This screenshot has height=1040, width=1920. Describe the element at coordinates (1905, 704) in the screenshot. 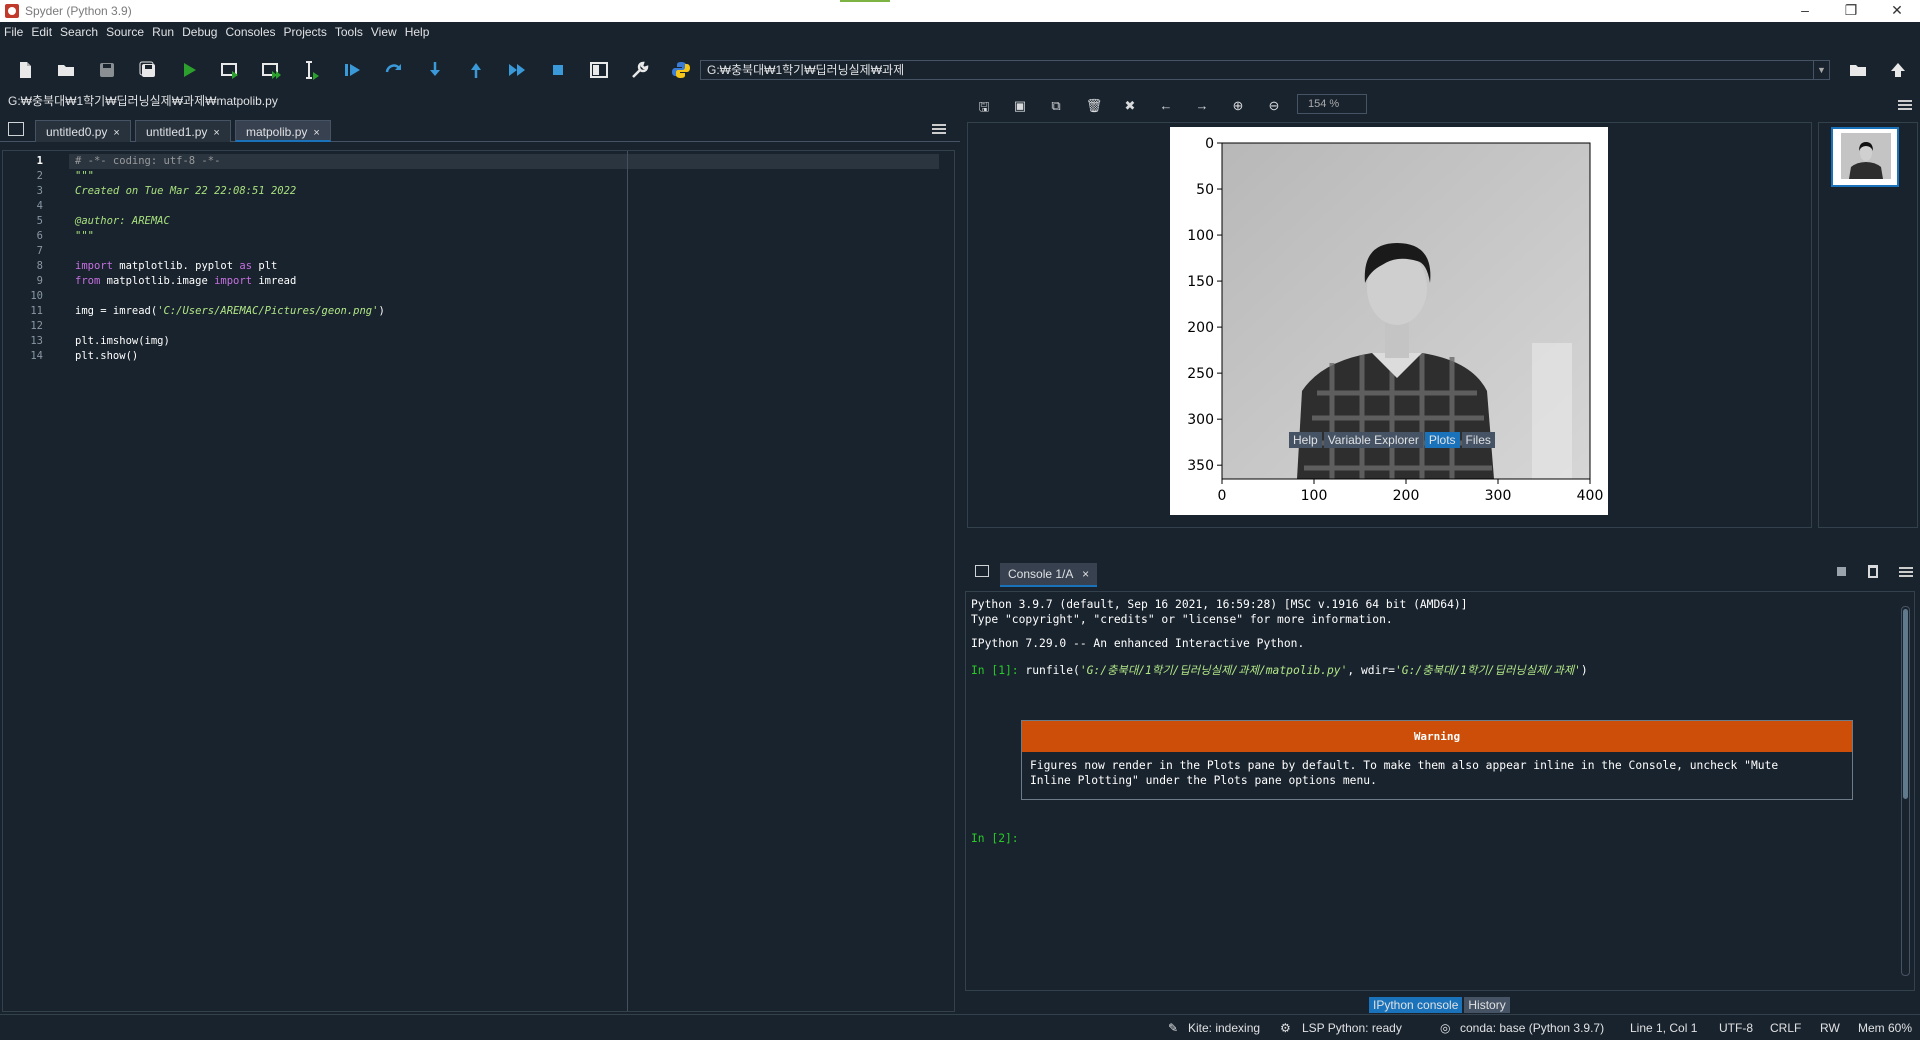

I see `scrollbar-thumb` at that location.